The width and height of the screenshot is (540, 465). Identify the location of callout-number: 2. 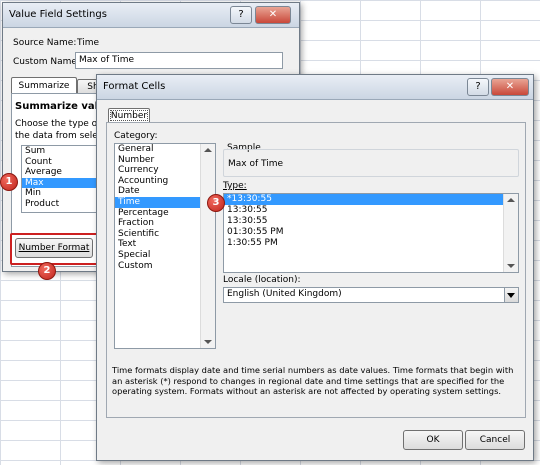
(47, 270).